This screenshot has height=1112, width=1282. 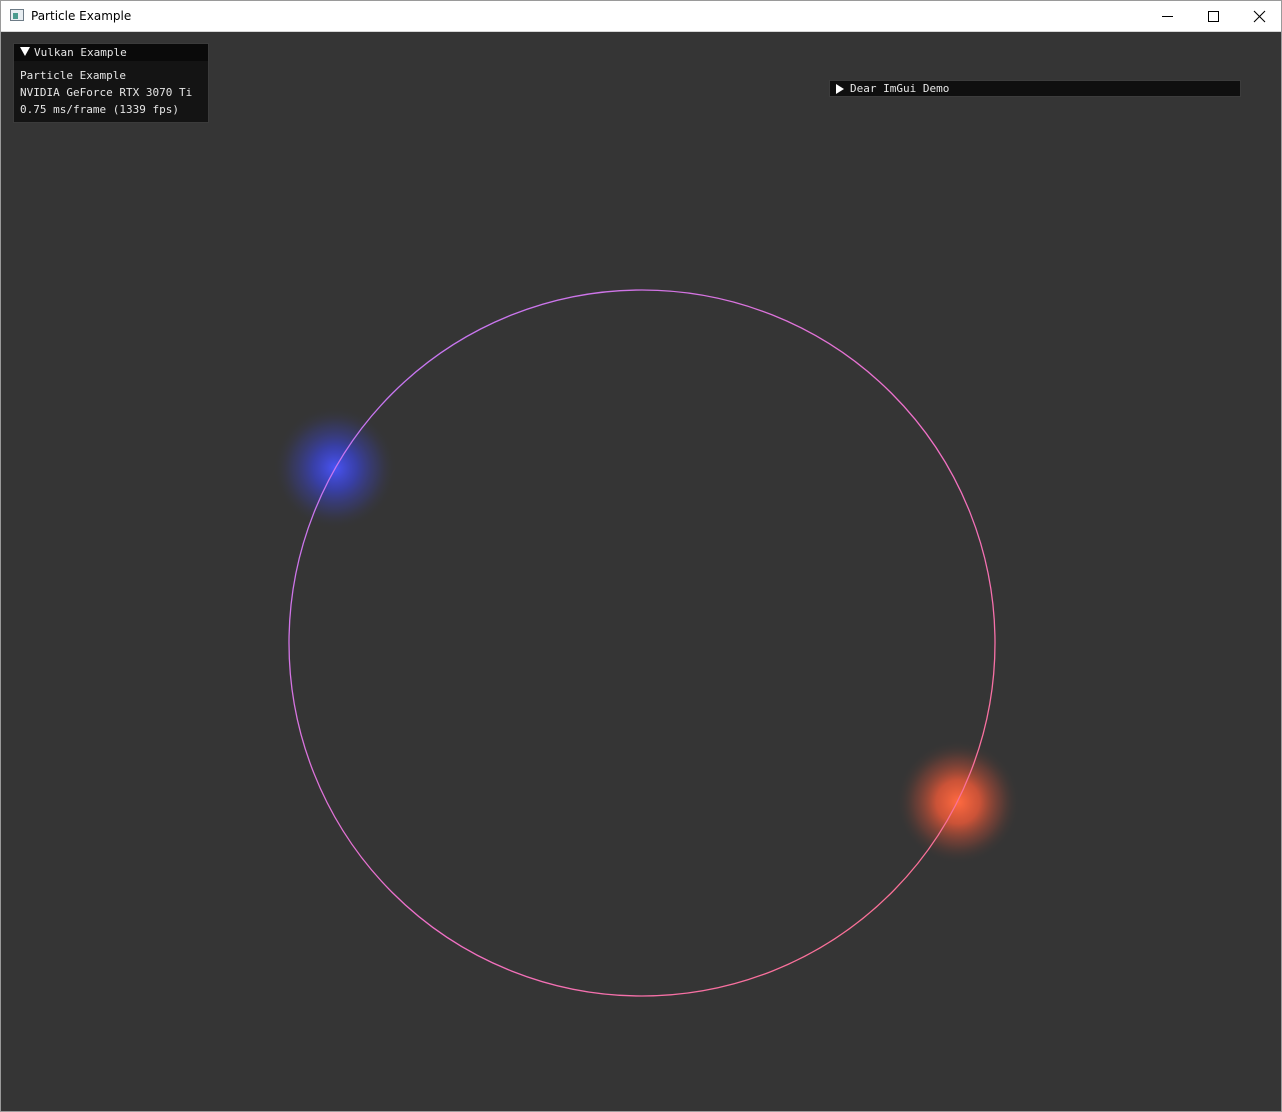 I want to click on vulkan-panel-title: Vulkan Example, so click(x=80, y=52).